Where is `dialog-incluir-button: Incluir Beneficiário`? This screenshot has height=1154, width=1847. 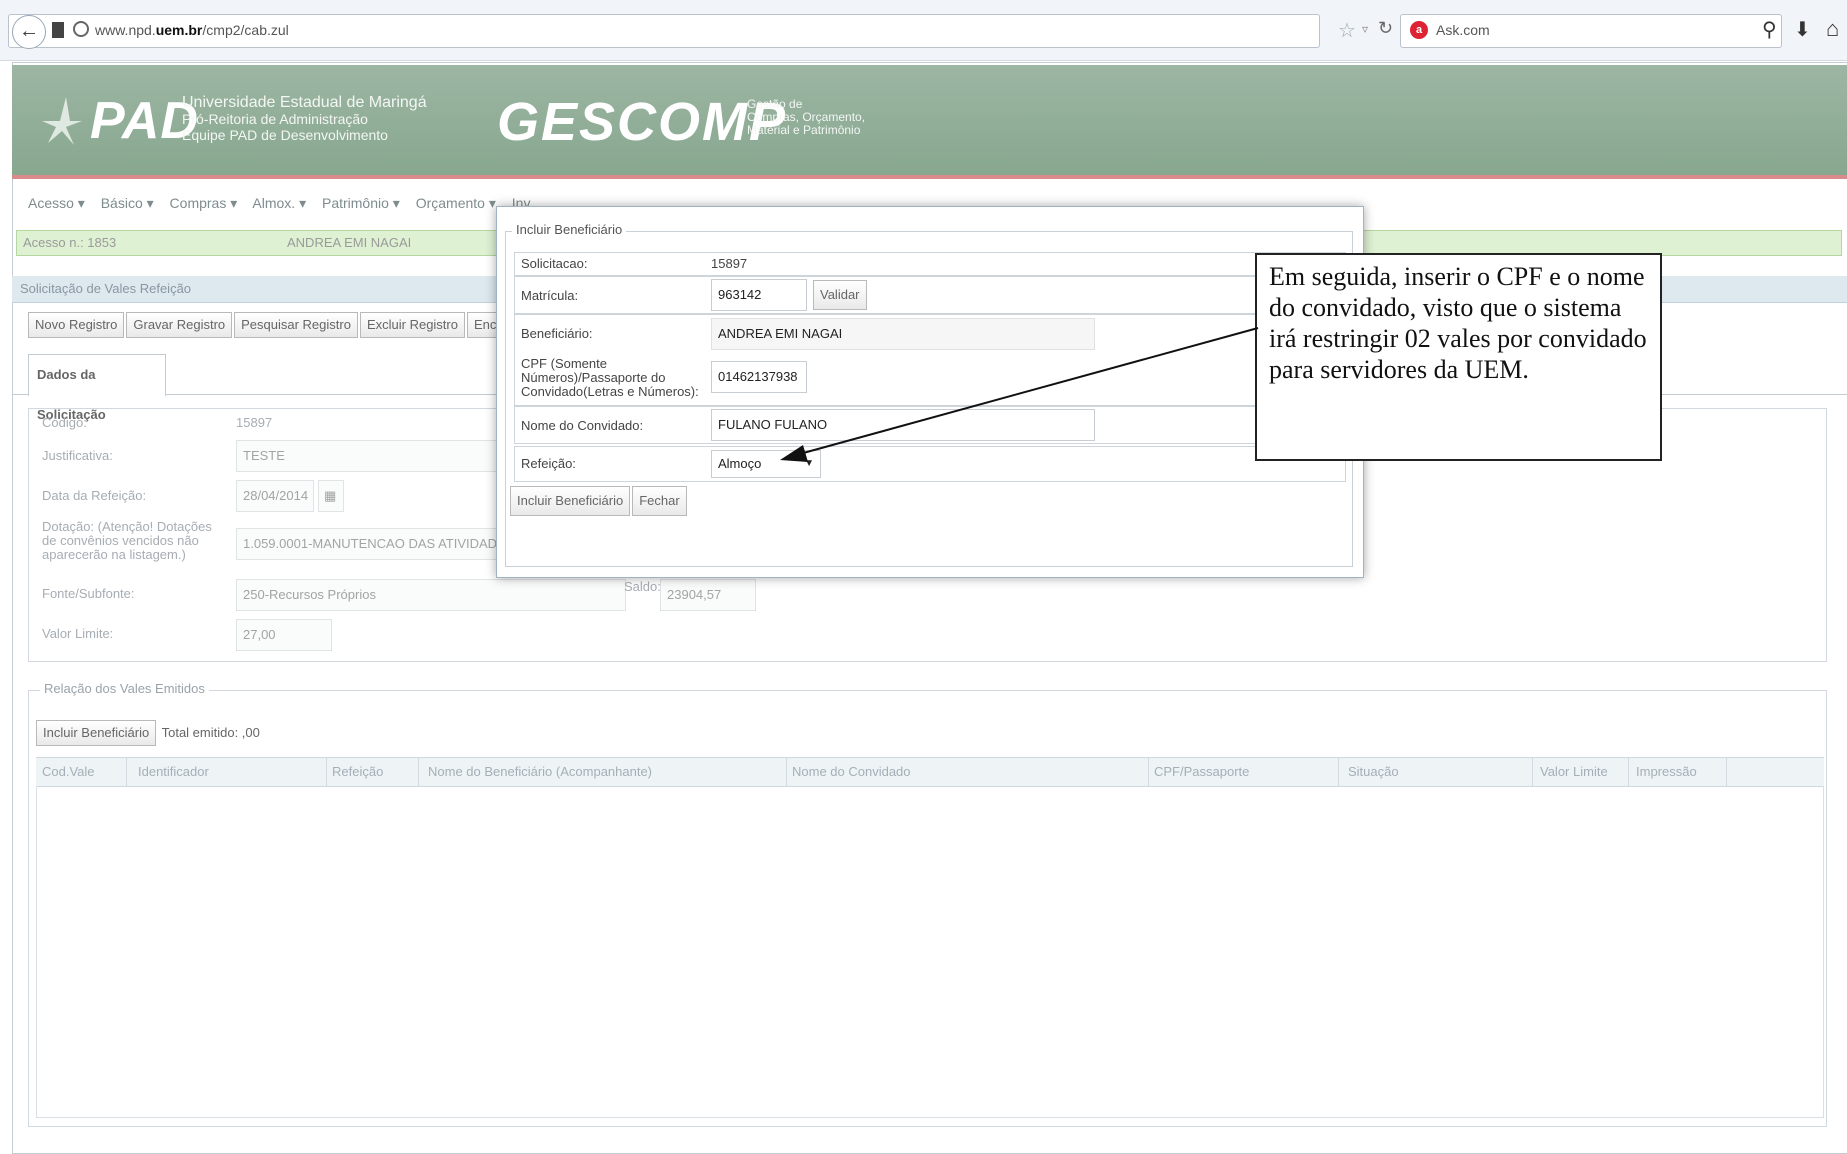
dialog-incluir-button: Incluir Beneficiário is located at coordinates (570, 501).